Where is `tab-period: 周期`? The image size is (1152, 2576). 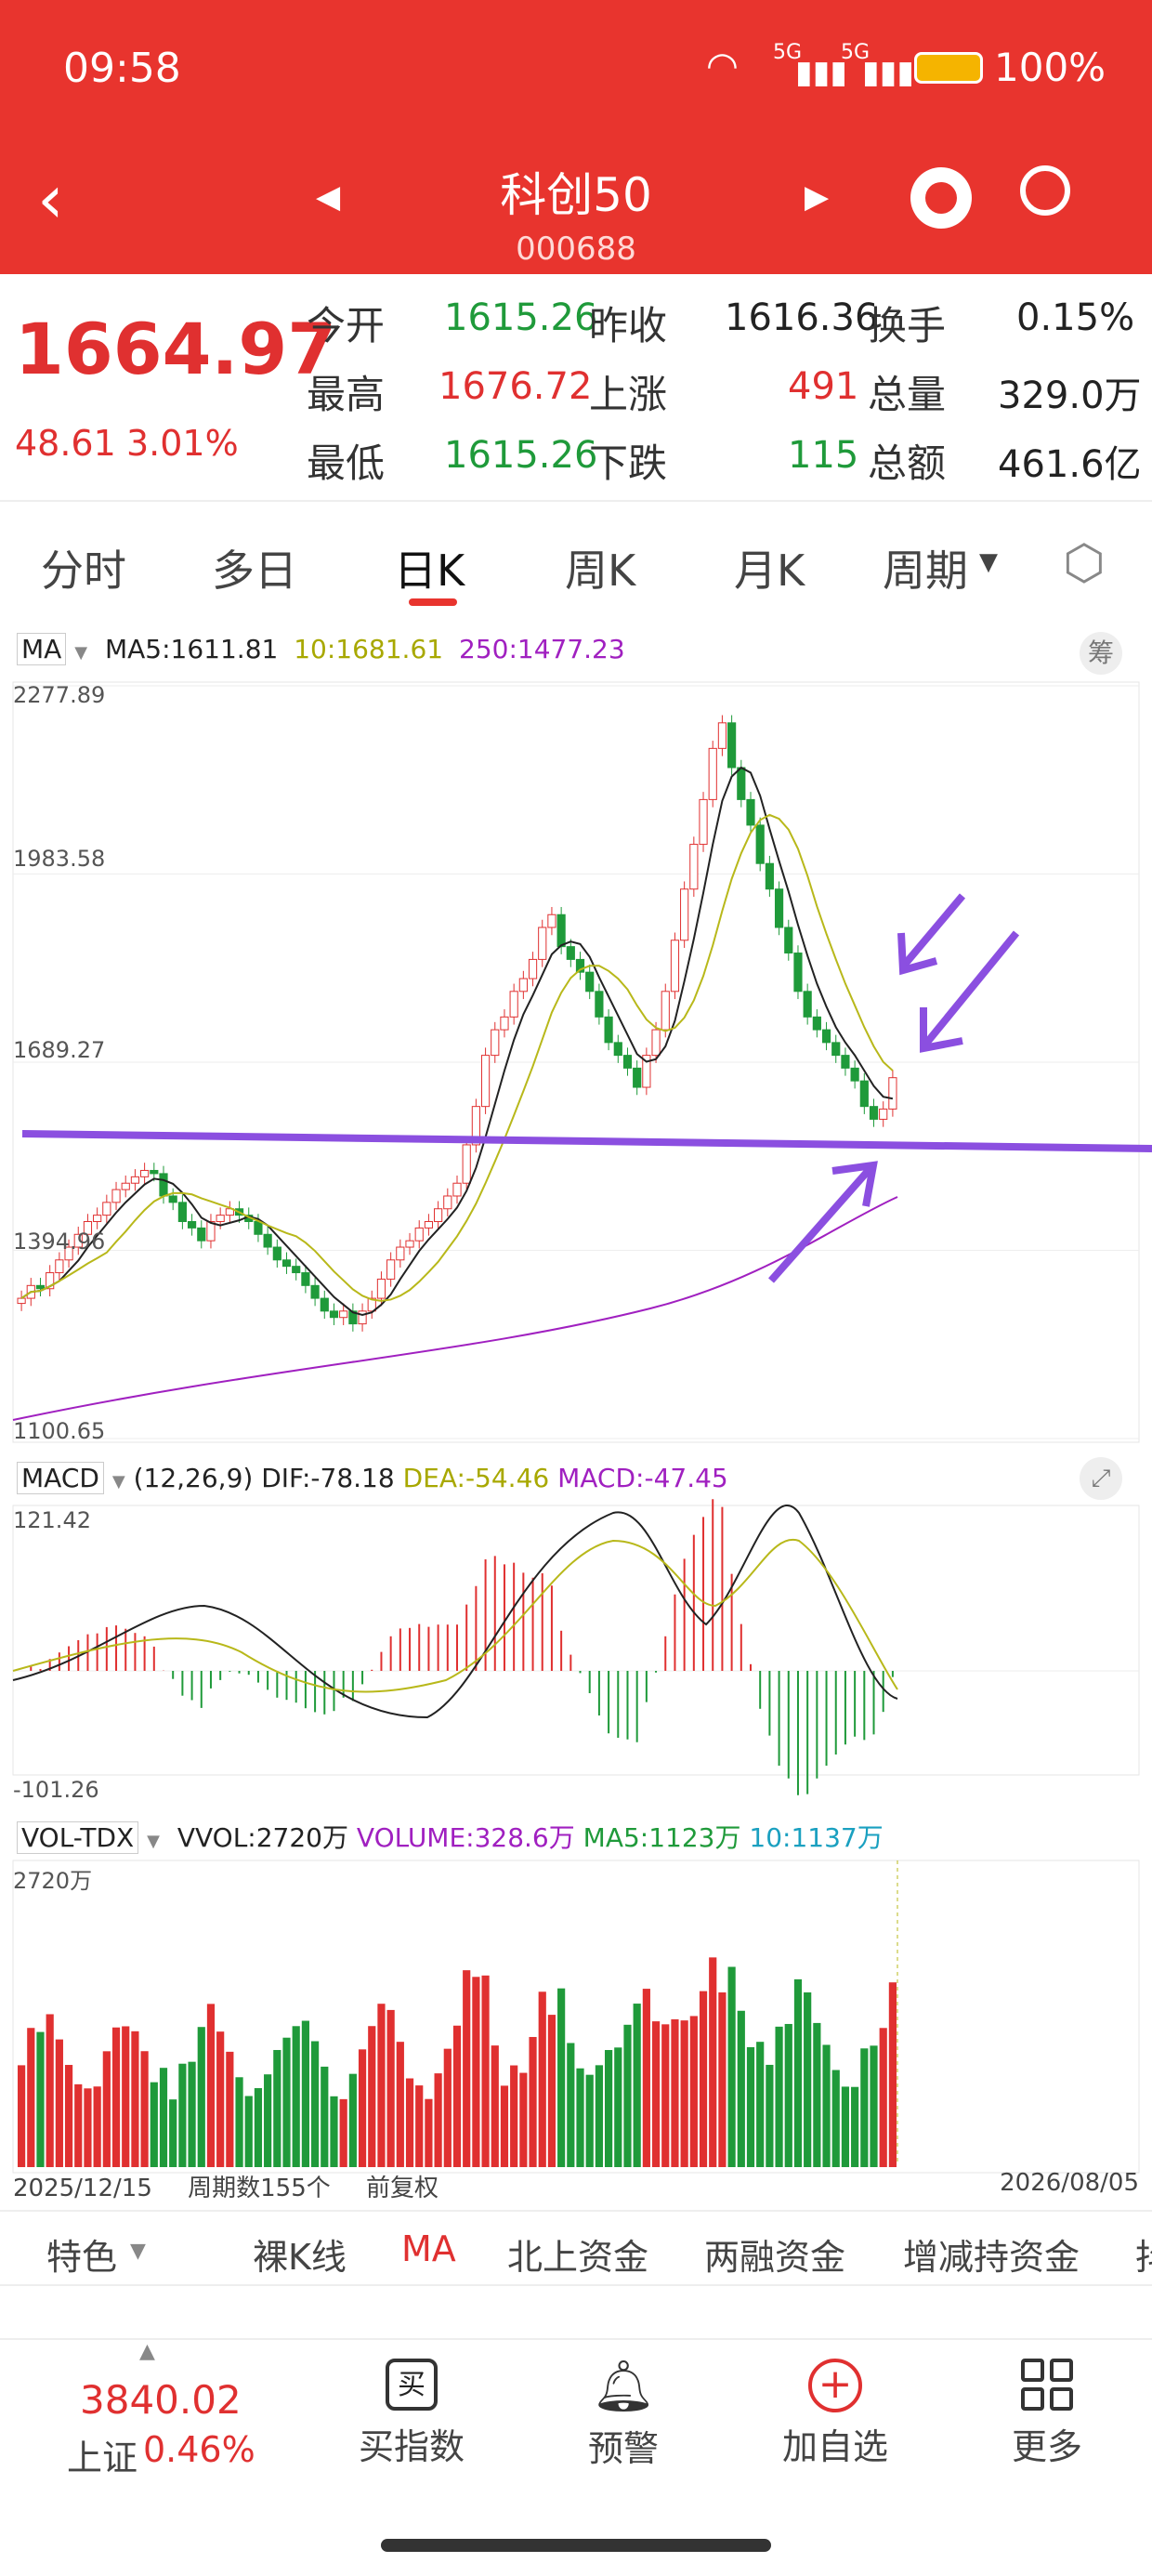
tab-period: 周期 is located at coordinates (925, 567).